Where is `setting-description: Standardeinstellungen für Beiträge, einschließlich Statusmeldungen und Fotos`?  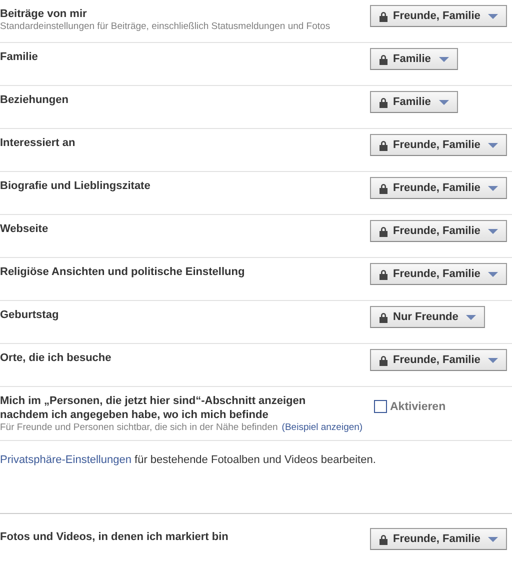
setting-description: Standardeinstellungen für Beiträge, einschließlich Statusmeldungen und Fotos is located at coordinates (166, 27).